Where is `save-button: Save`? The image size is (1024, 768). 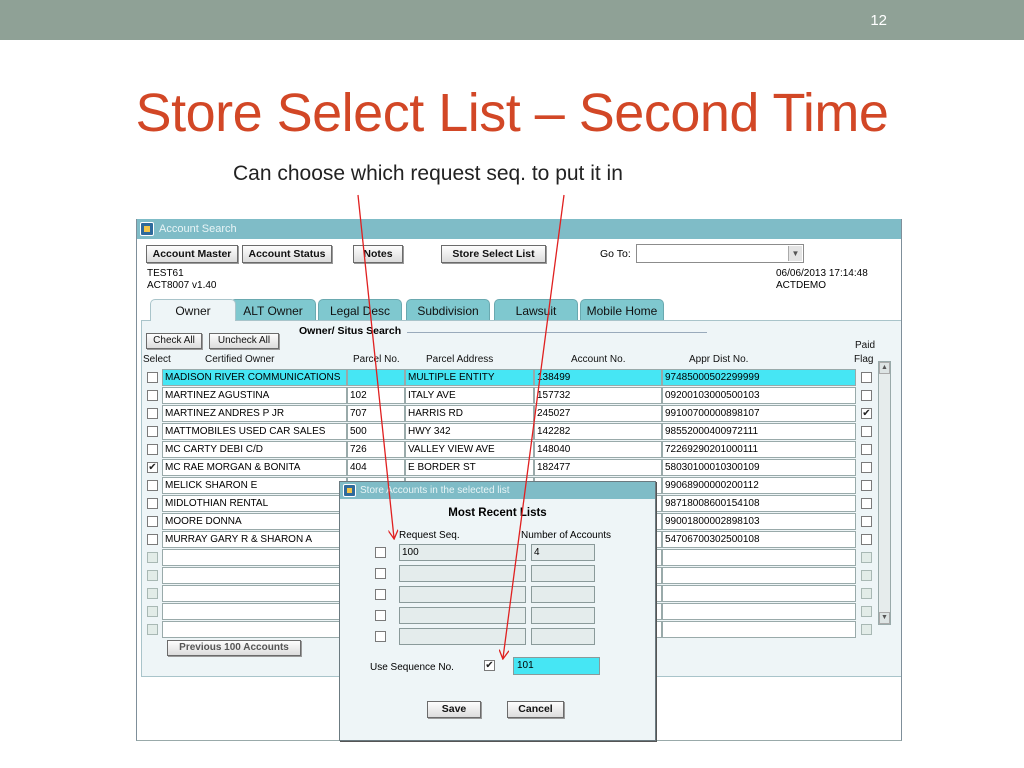 save-button: Save is located at coordinates (454, 709).